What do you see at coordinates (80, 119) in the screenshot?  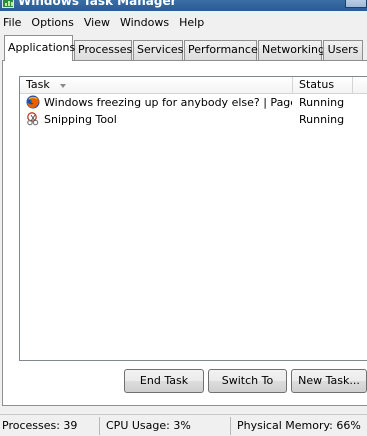 I see `task-name: Snipping Tool` at bounding box center [80, 119].